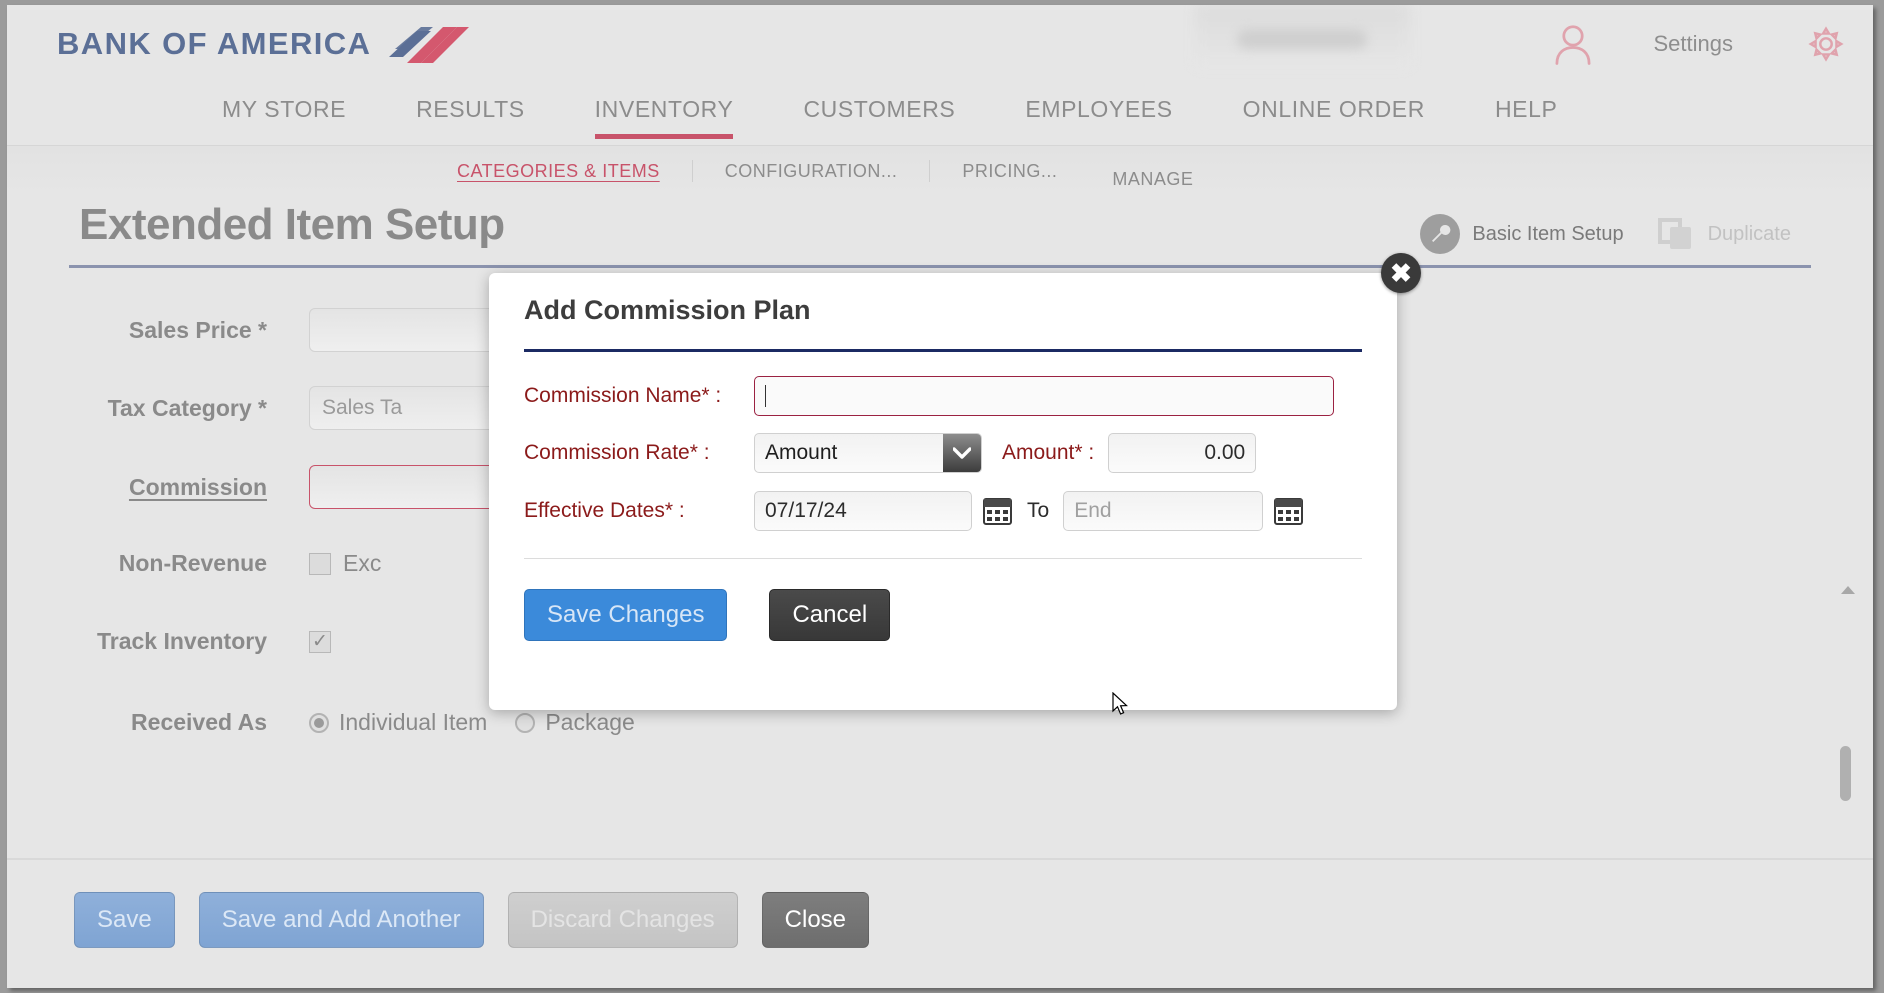  What do you see at coordinates (868, 453) in the screenshot?
I see `commission-rate-select: Amount` at bounding box center [868, 453].